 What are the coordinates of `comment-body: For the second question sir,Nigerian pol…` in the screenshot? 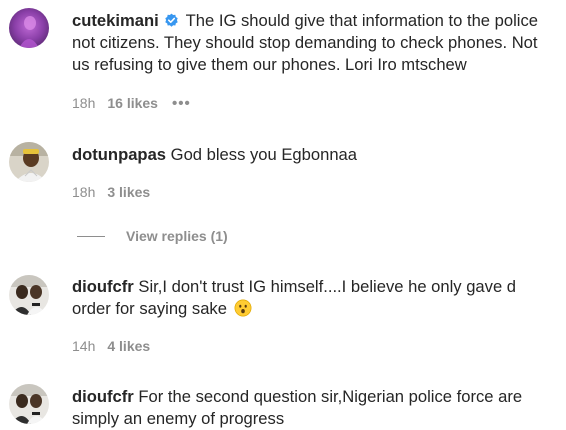 It's located at (297, 407).